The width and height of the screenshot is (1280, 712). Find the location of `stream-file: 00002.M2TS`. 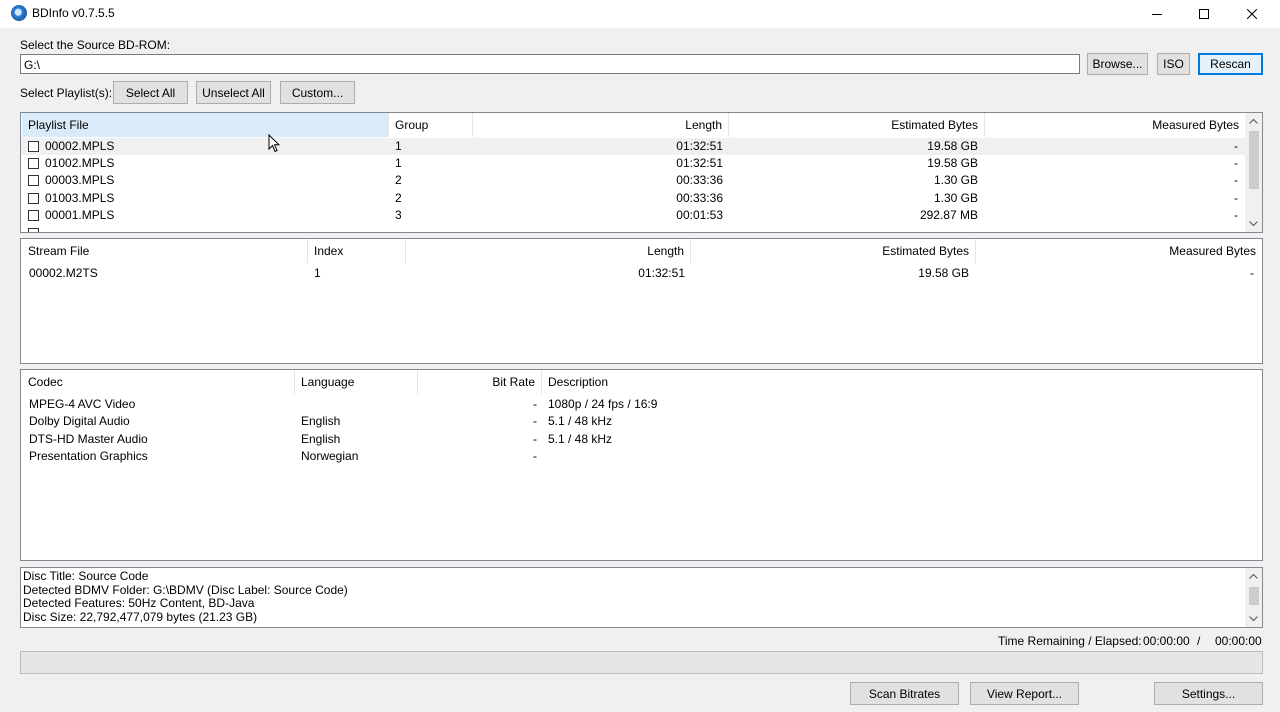

stream-file: 00002.M2TS is located at coordinates (63, 273).